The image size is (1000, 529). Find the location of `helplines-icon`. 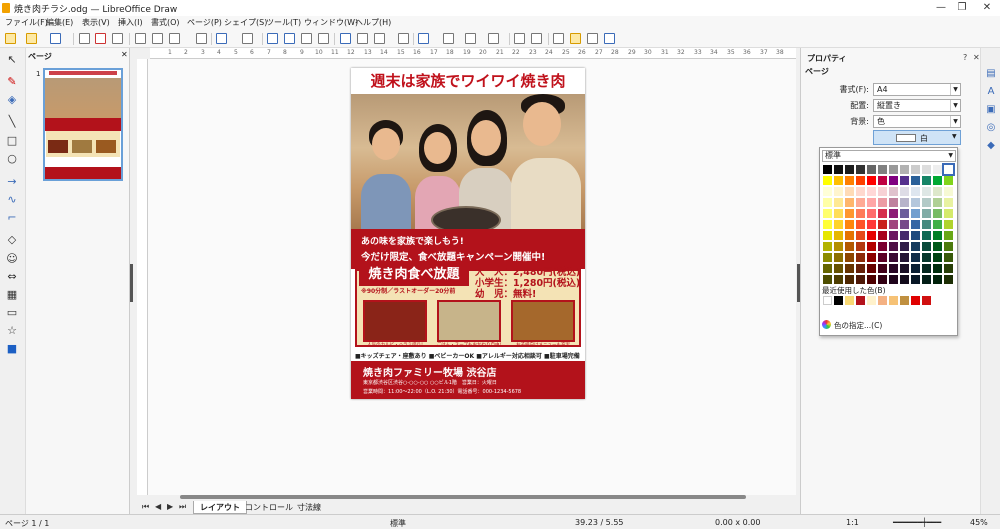

helplines-icon is located at coordinates (306, 38).